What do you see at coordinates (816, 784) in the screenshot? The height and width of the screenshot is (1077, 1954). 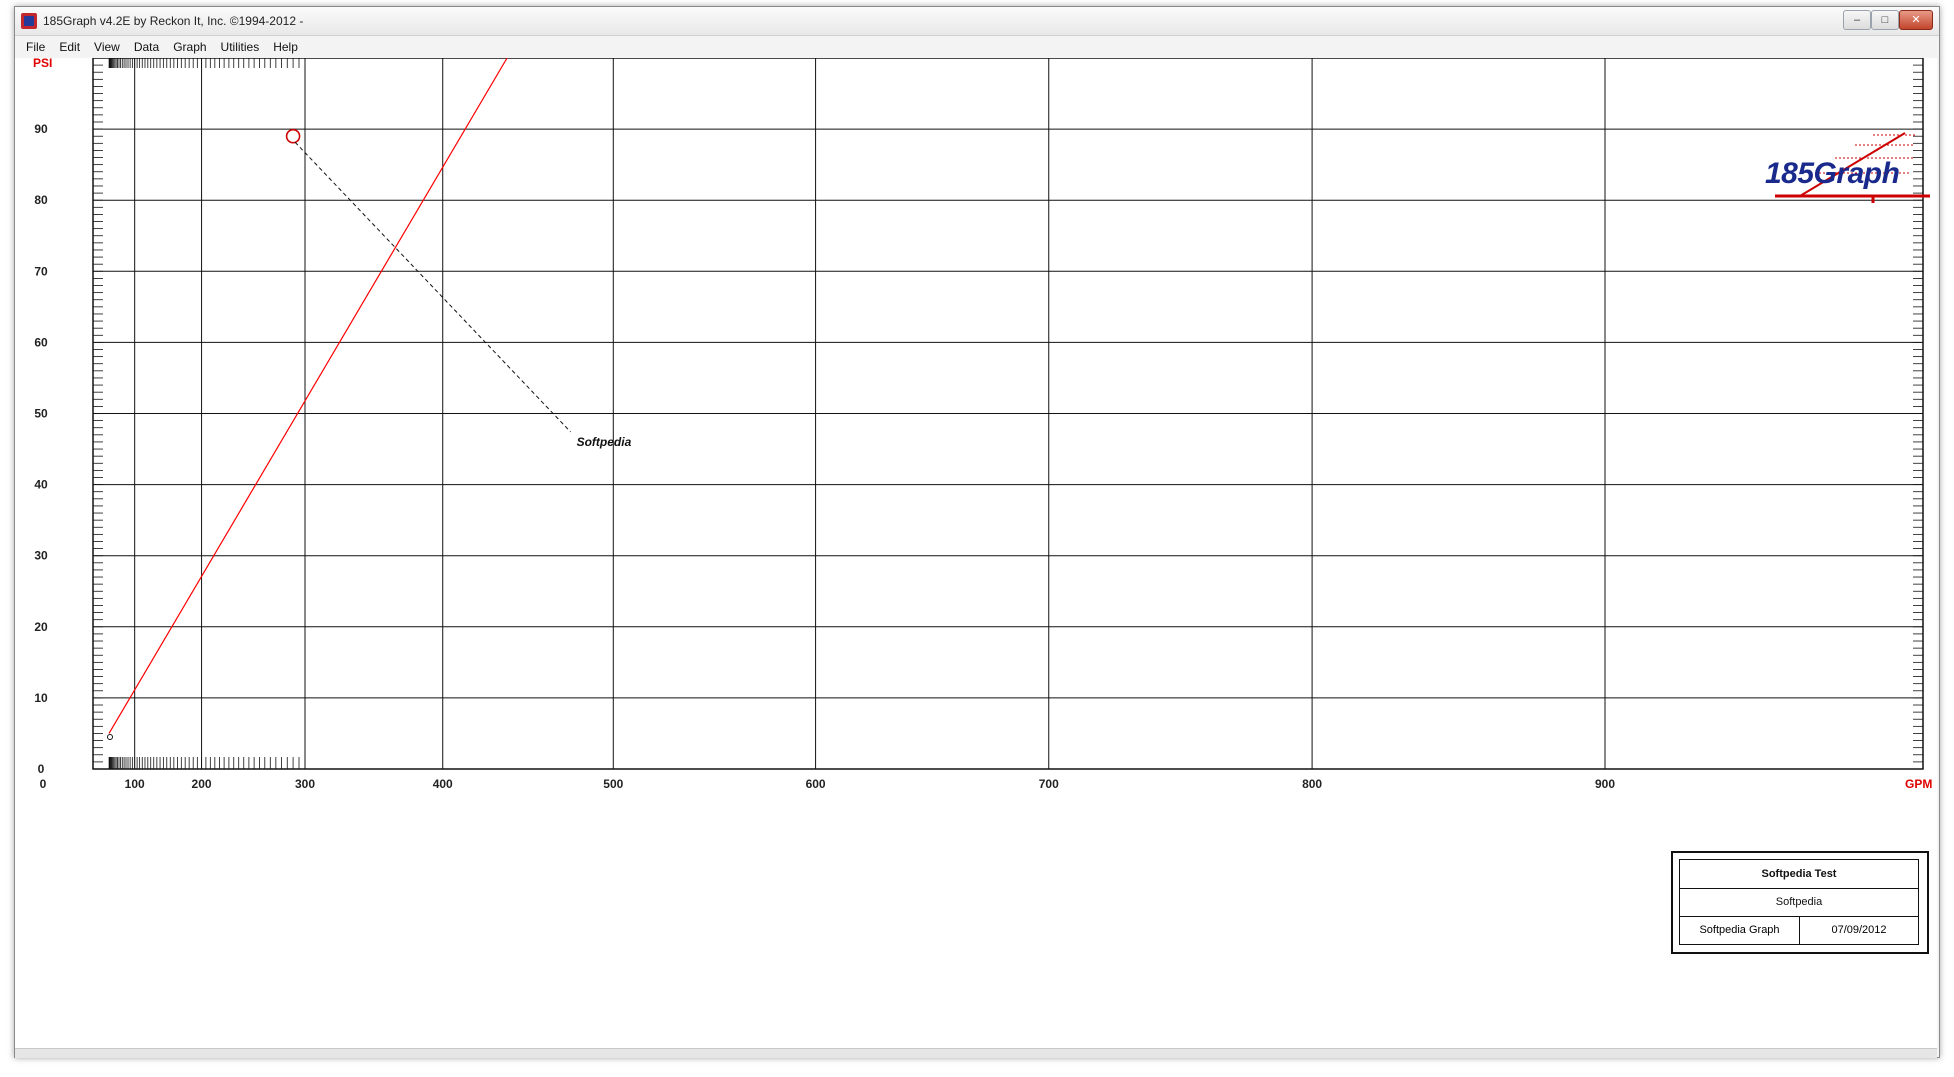 I see `x-tick-label: 600` at bounding box center [816, 784].